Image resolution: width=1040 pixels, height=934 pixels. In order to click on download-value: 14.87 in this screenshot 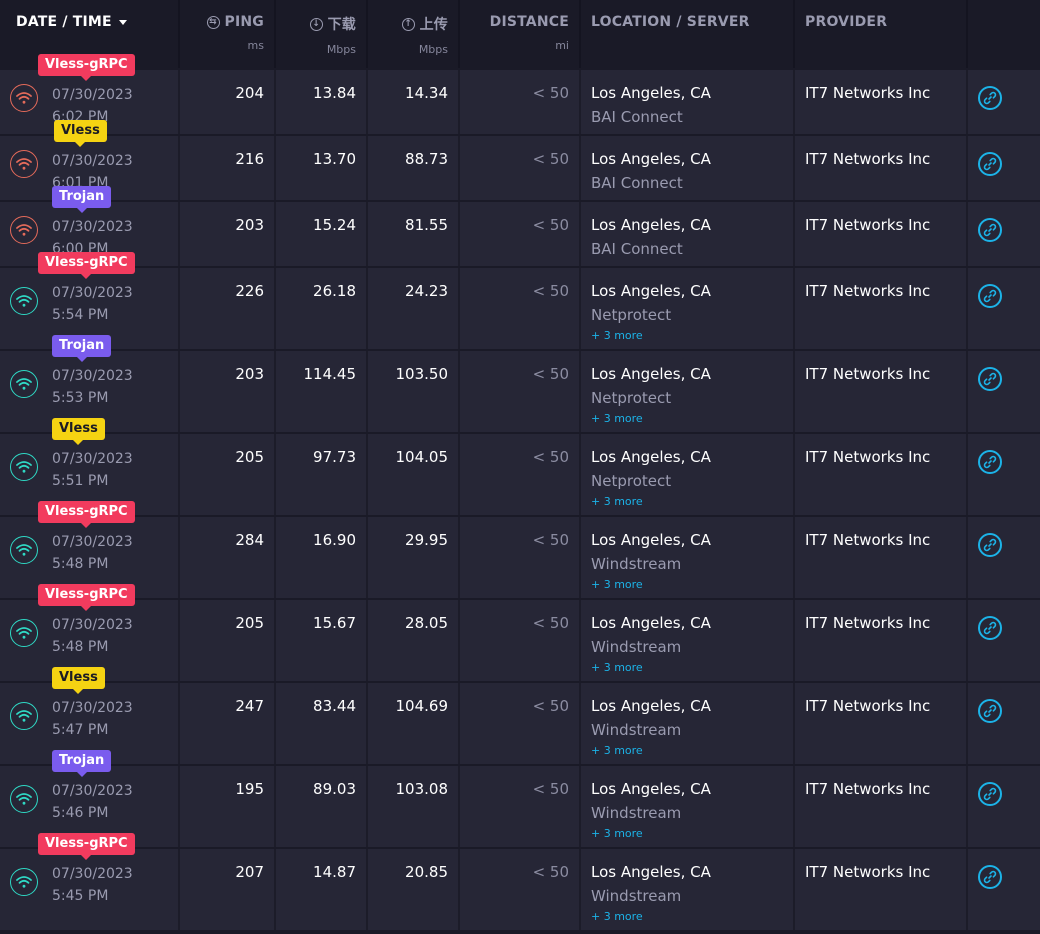, I will do `click(322, 889)`.